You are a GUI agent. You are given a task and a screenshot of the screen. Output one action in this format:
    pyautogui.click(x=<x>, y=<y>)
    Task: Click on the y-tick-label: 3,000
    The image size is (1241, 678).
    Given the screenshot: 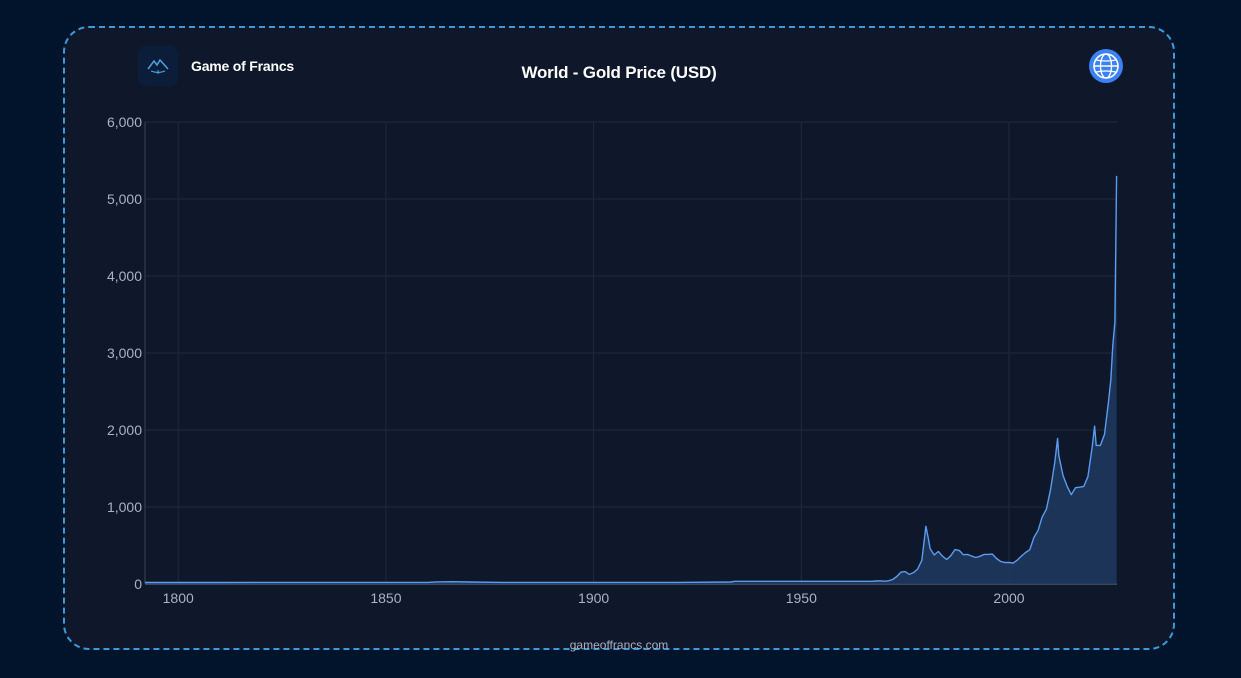 What is the action you would take?
    pyautogui.click(x=124, y=353)
    